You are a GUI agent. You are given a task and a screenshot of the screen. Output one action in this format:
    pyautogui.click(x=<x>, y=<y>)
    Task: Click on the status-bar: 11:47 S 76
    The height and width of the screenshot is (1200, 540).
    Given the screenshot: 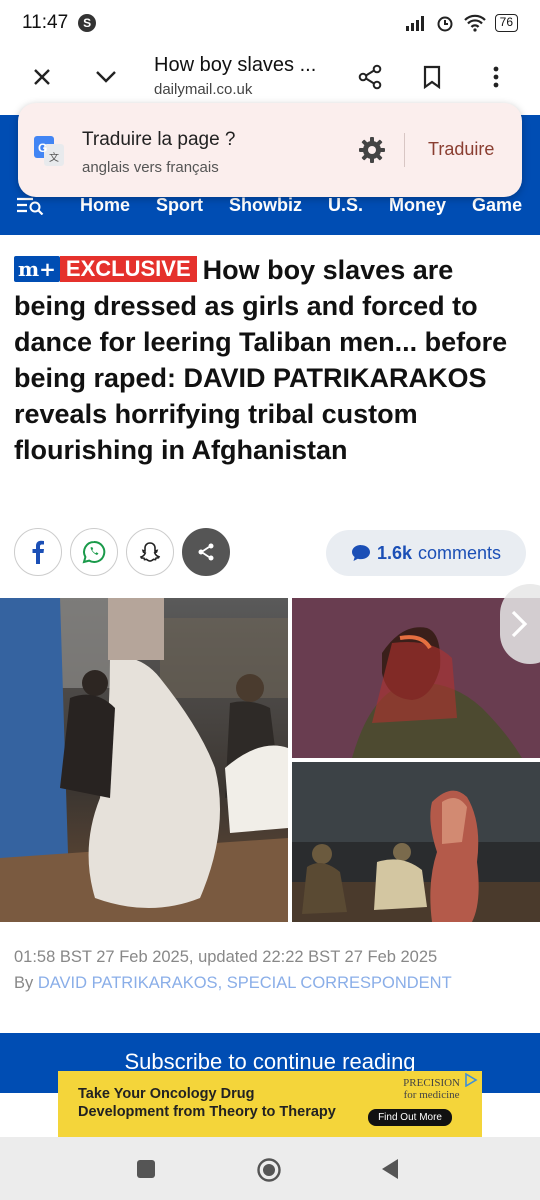 What is the action you would take?
    pyautogui.click(x=270, y=23)
    